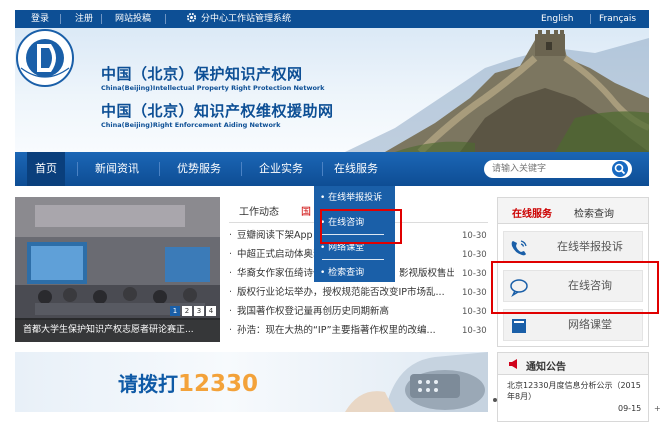  I want to click on main-nav: 首页 新闻资讯 优势服务 企业实务 在线服务, so click(332, 169).